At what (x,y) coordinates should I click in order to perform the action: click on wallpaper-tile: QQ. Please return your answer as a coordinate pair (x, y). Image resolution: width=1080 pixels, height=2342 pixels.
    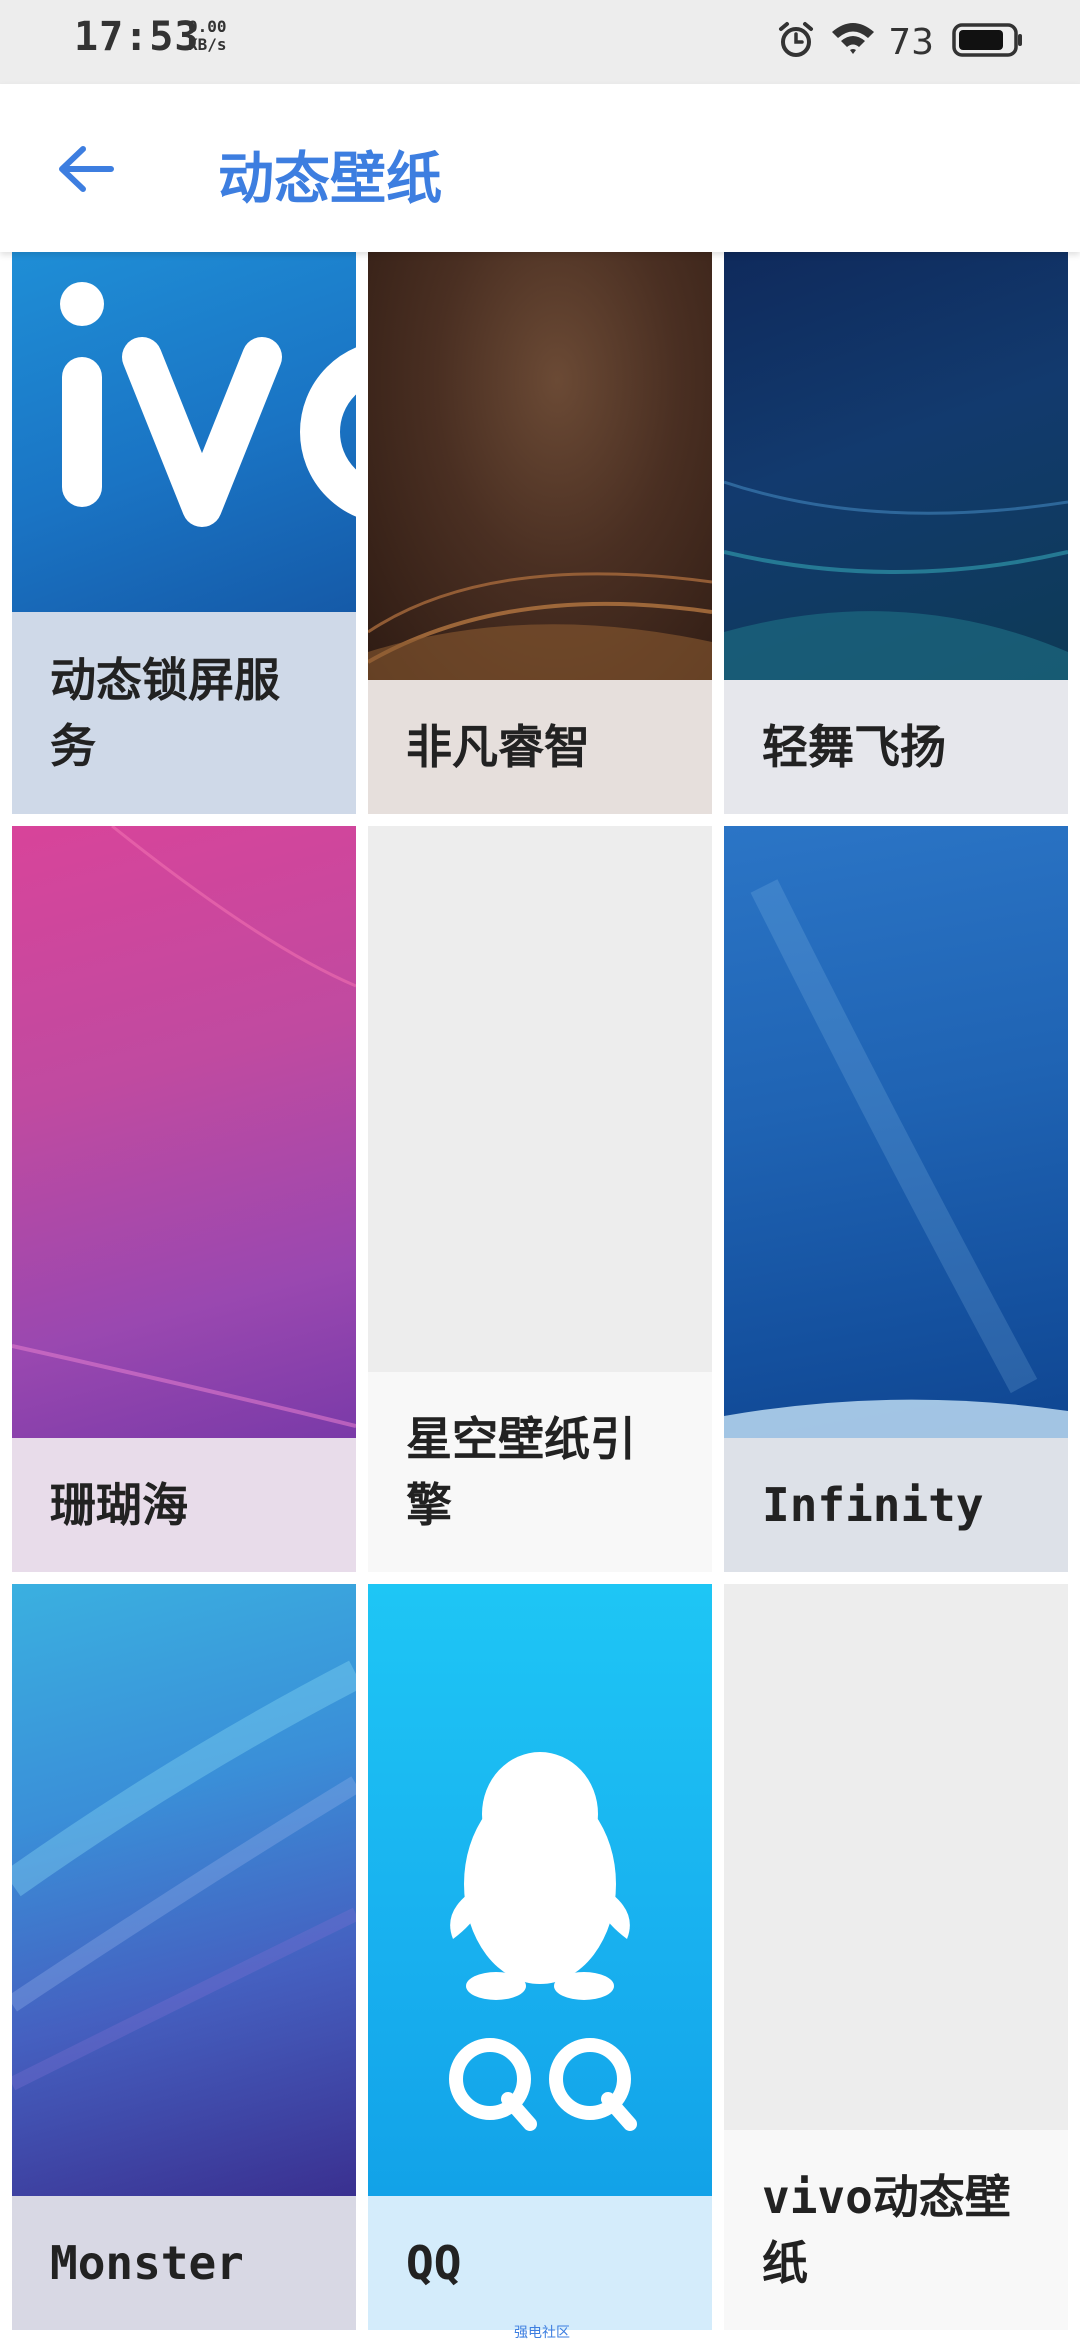
    Looking at the image, I should click on (540, 1957).